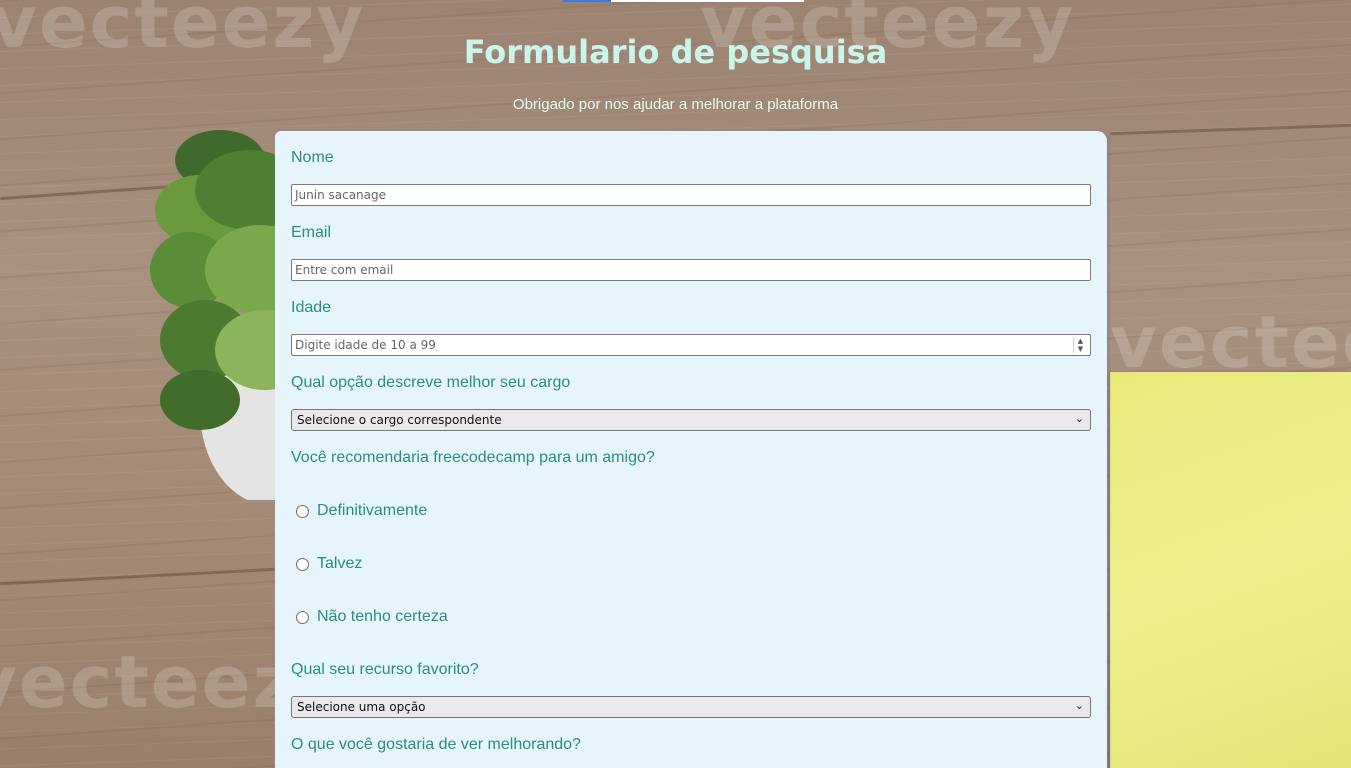 This screenshot has width=1351, height=768. Describe the element at coordinates (431, 382) in the screenshot. I see `role-label: Qual opção descreve melhor seu cargo` at that location.